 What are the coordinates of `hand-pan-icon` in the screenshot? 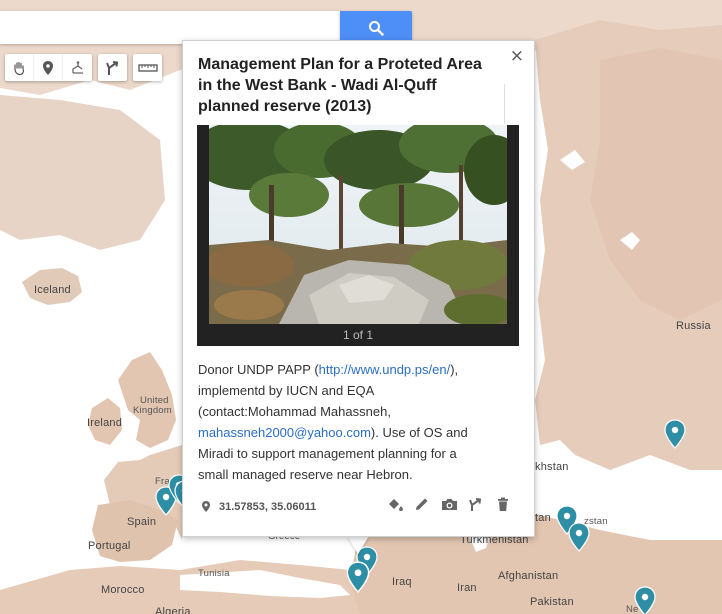 It's located at (19, 68).